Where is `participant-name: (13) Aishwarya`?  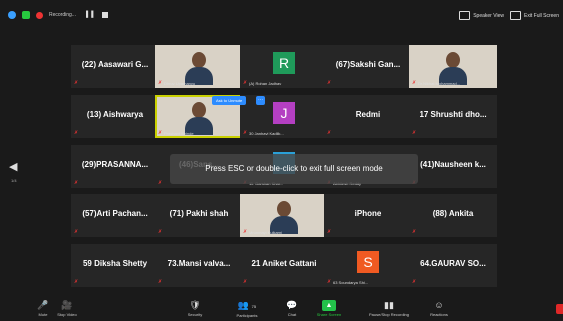
participant-name: (13) Aishwarya is located at coordinates (115, 114).